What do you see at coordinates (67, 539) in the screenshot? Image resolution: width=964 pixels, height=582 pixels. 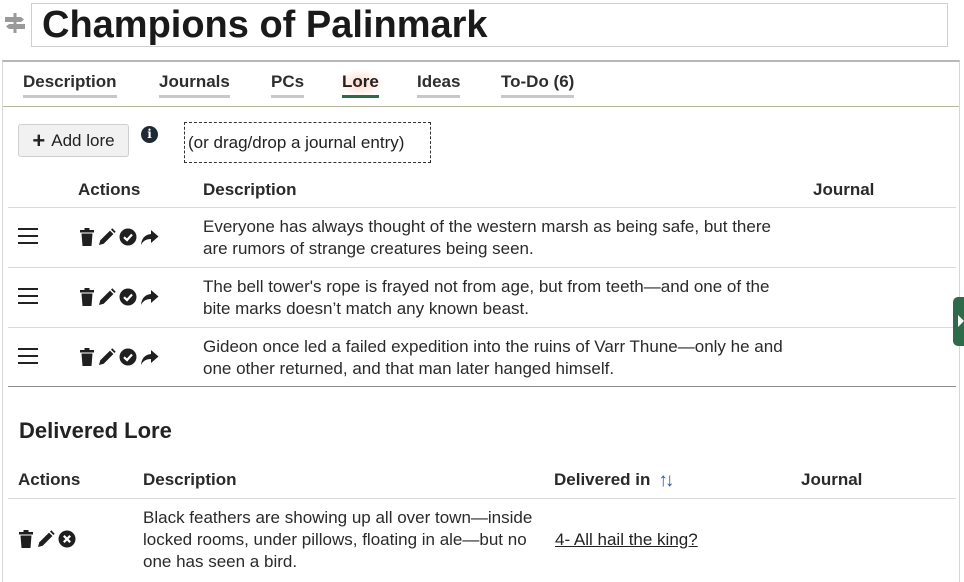 I see `x-circle-icon` at bounding box center [67, 539].